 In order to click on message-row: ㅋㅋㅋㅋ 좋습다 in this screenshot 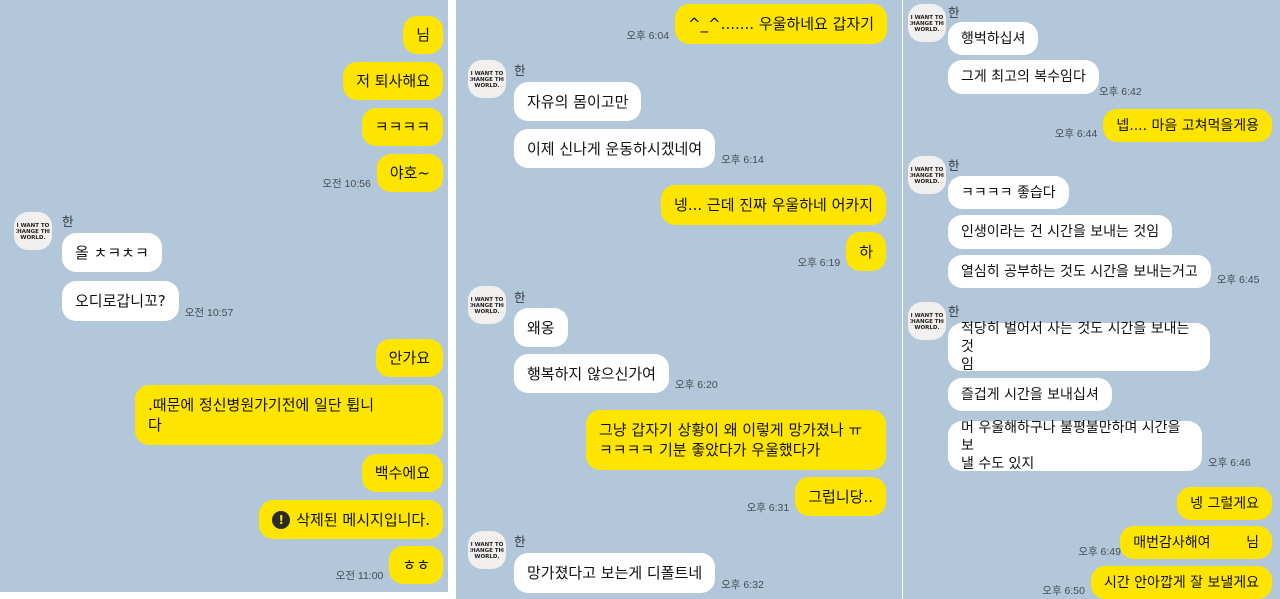, I will do `click(1008, 192)`.